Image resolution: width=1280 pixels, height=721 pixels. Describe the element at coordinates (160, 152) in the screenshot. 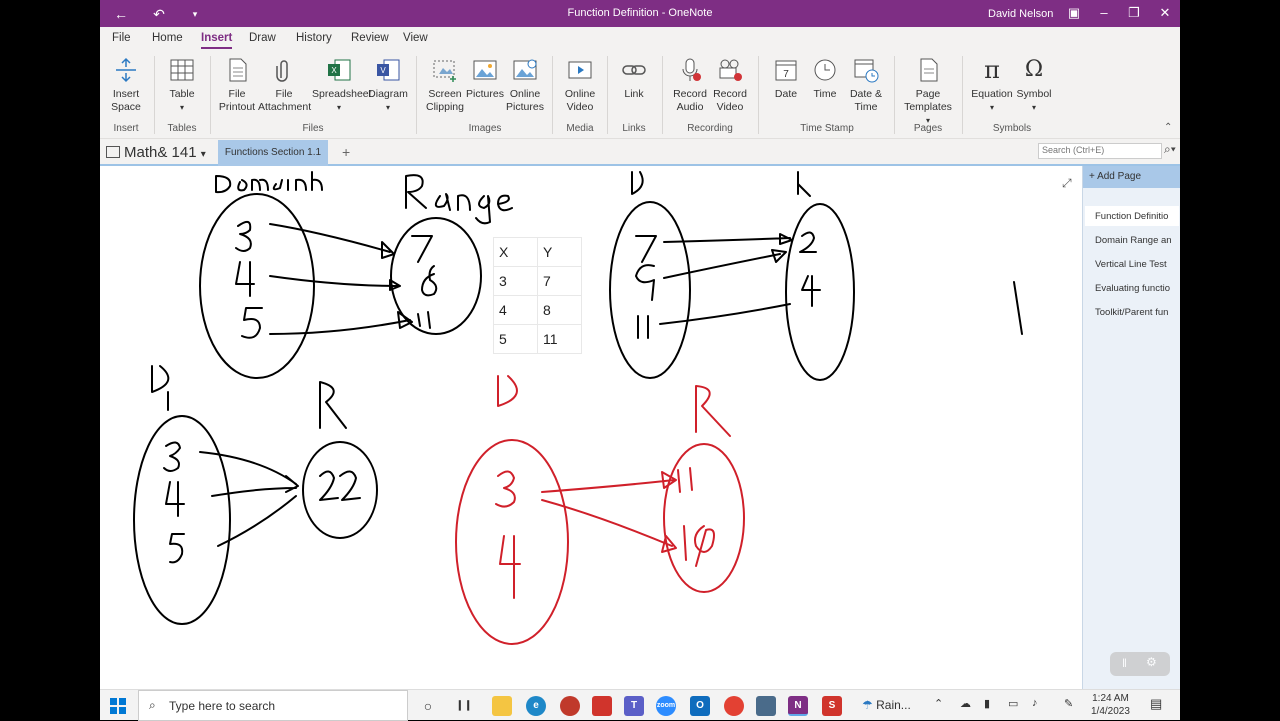

I see `notebook-name: Math& 141` at that location.